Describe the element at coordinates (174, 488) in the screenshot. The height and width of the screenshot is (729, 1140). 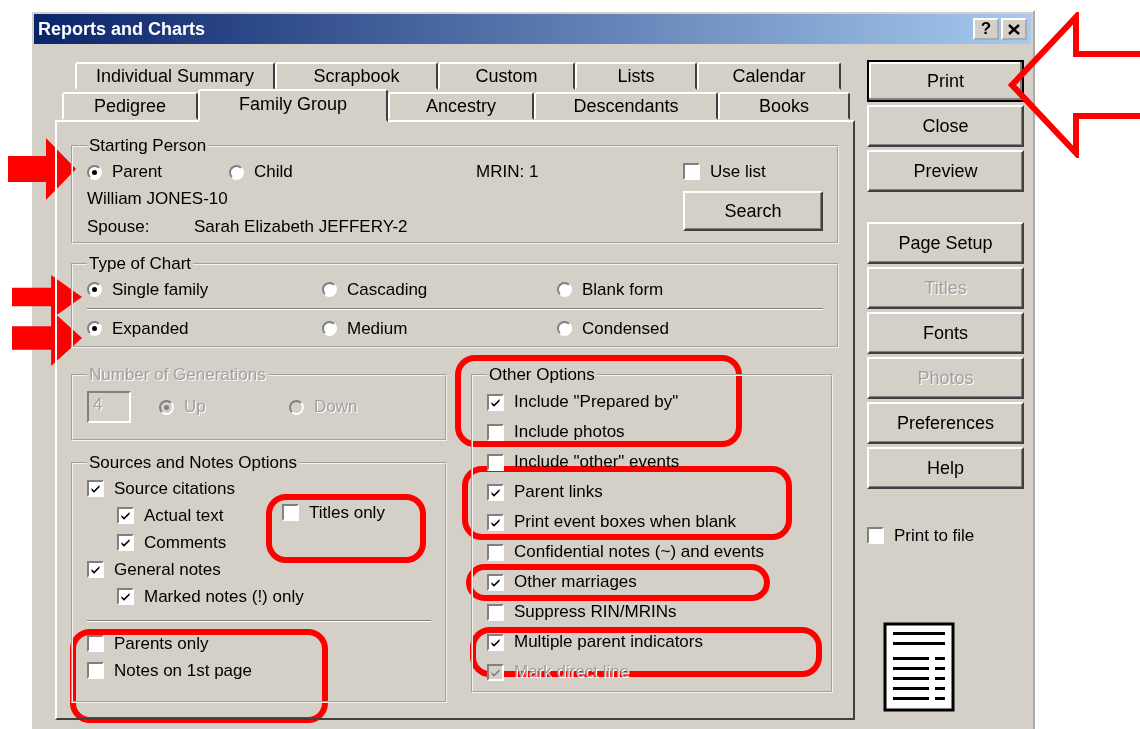
I see `option-label: Source citations` at that location.